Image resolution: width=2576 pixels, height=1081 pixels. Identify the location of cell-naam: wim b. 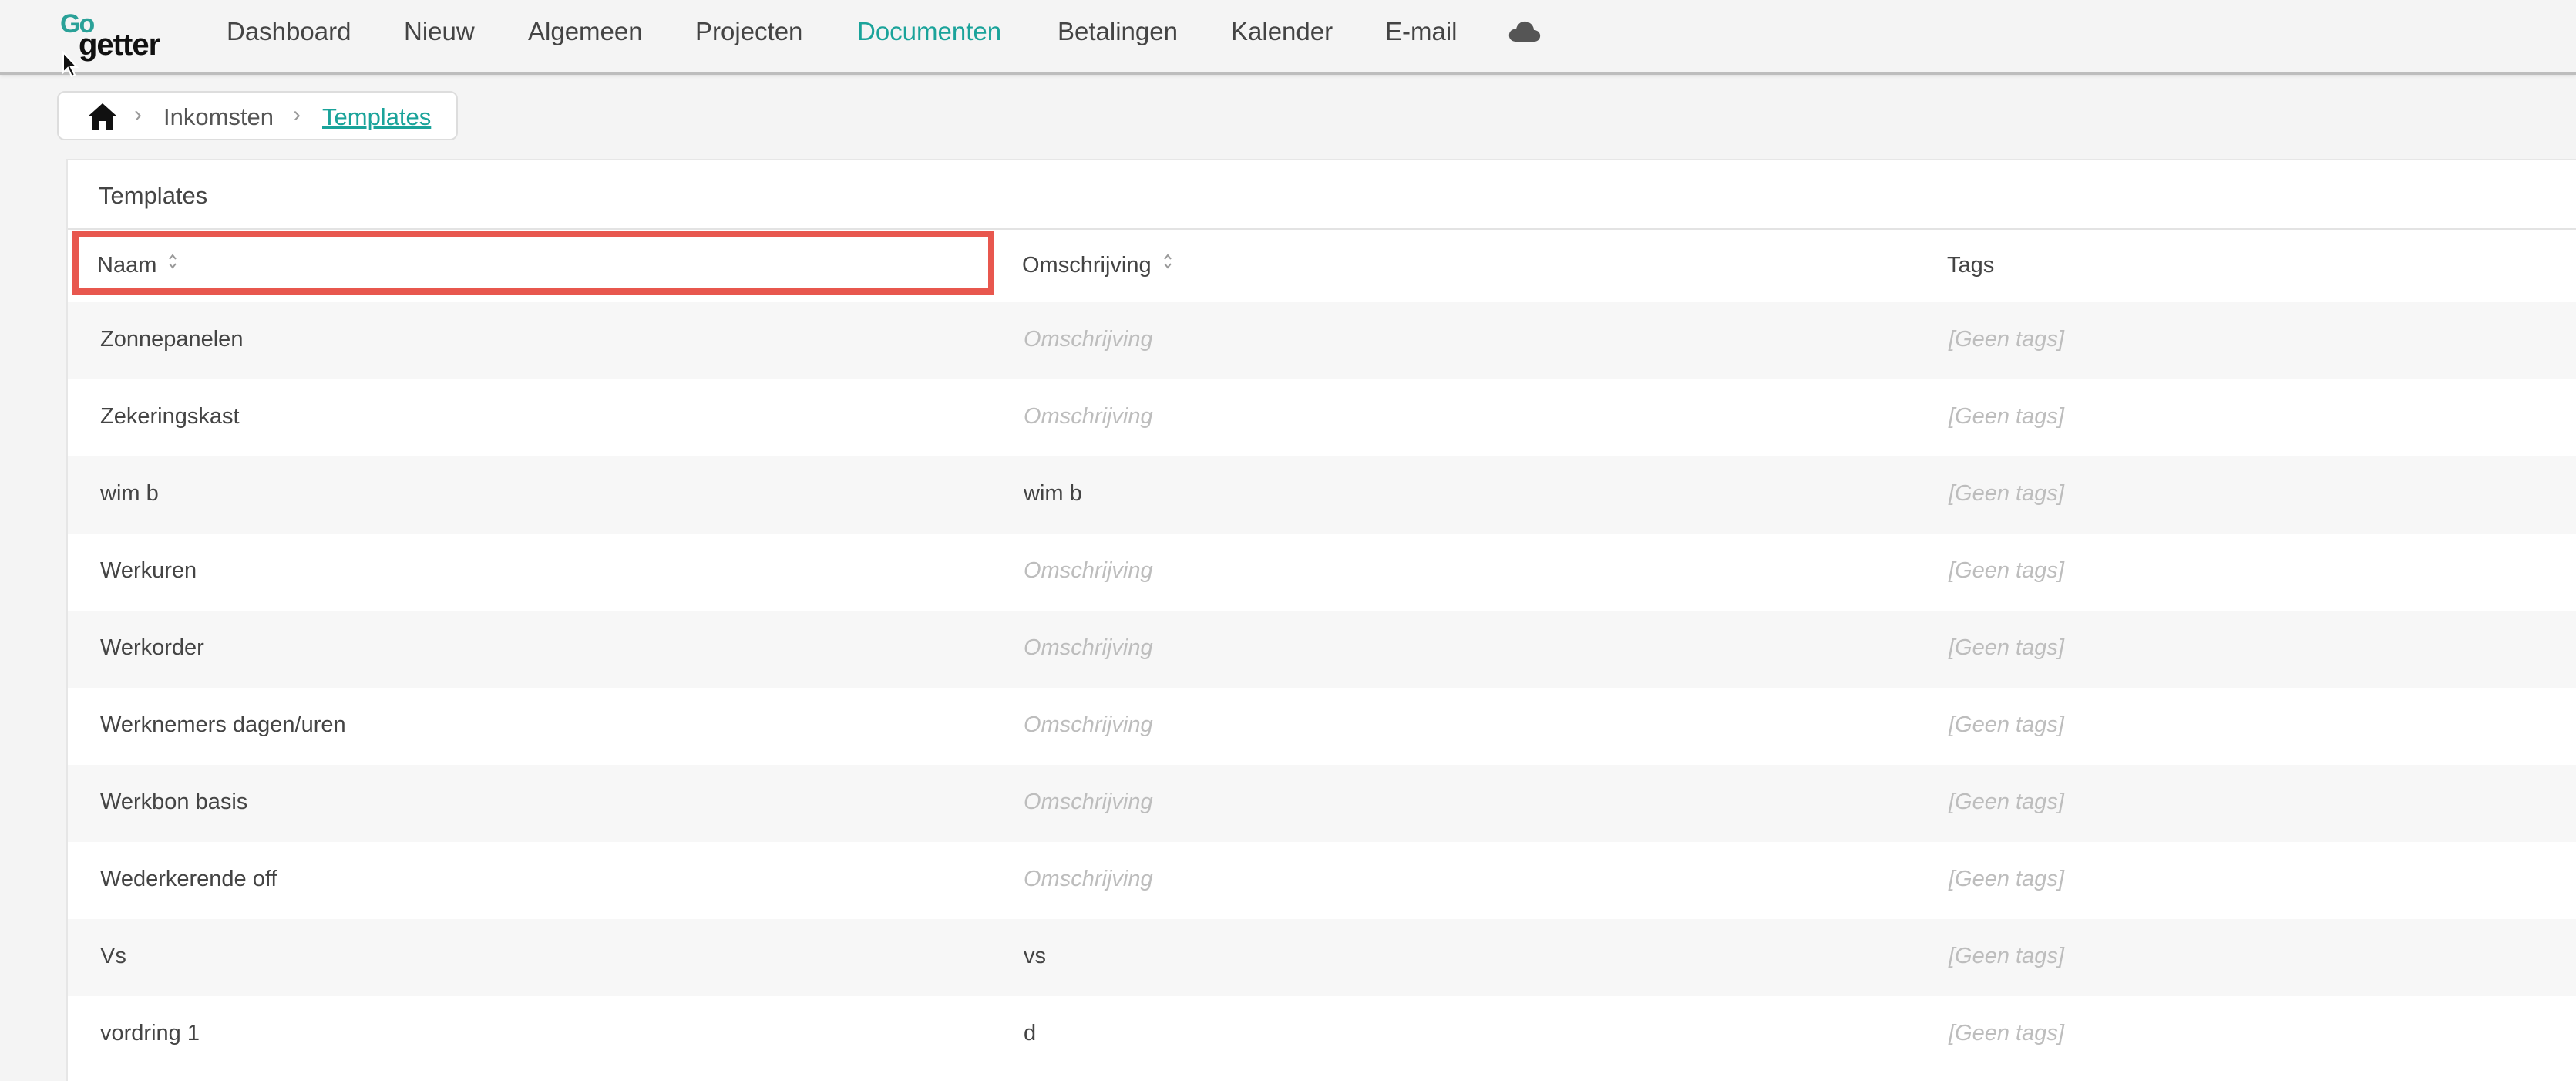
(129, 494).